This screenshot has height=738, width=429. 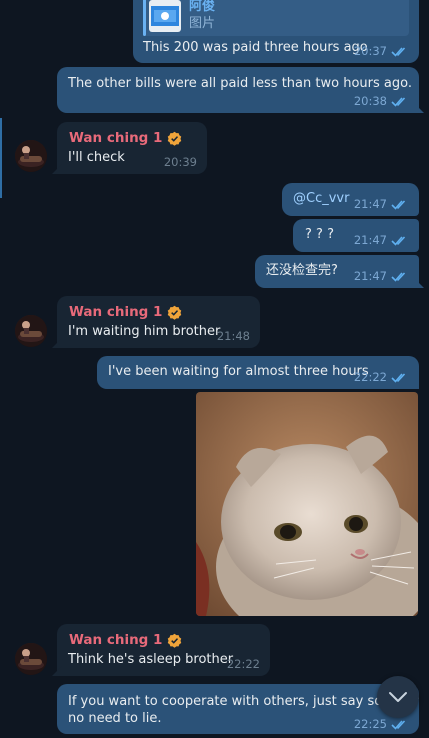 I want to click on message-text: I'm waiting him brother, so click(x=144, y=331).